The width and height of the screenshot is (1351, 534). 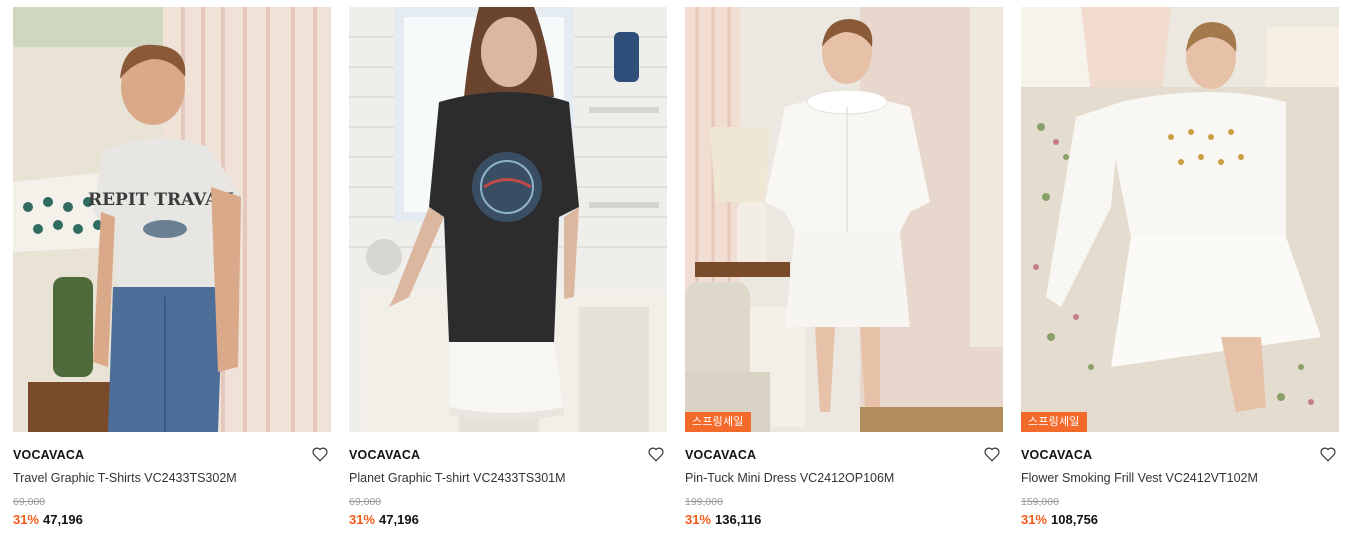 I want to click on product-name: Flower Smoking Frill Vest VC2412VT102M, so click(x=1139, y=478).